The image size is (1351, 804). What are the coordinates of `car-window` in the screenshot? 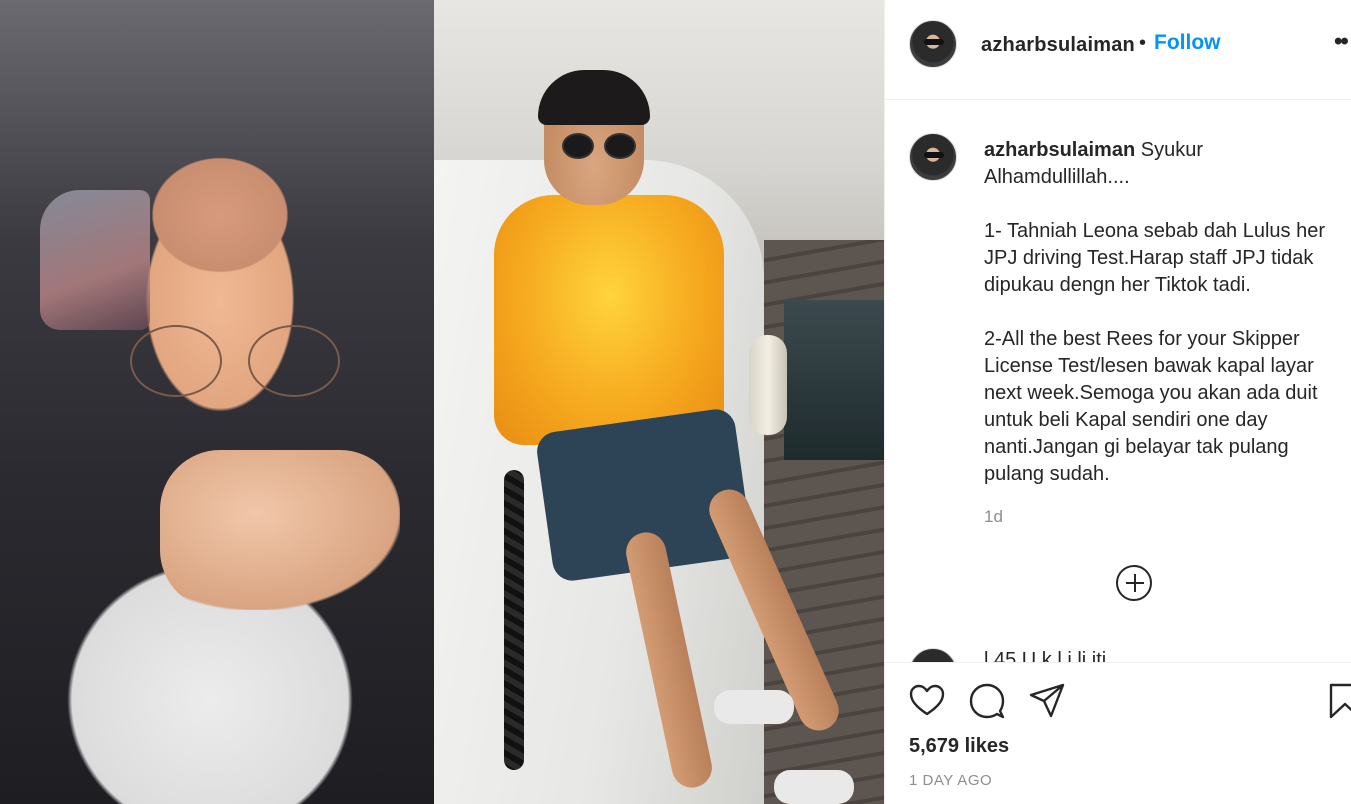 It's located at (95, 260).